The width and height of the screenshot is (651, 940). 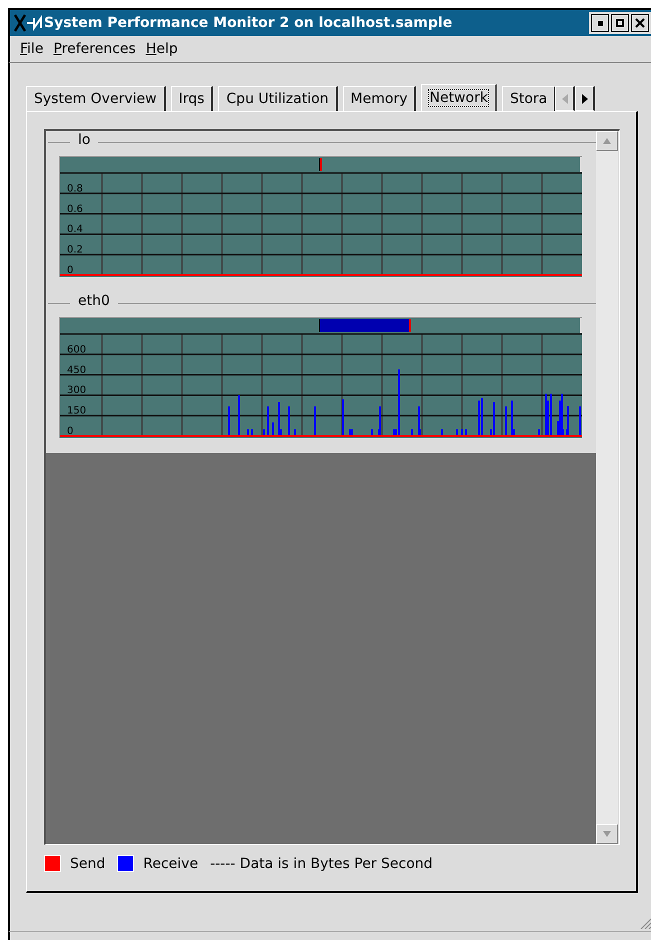 What do you see at coordinates (32, 49) in the screenshot?
I see `menu-item: File` at bounding box center [32, 49].